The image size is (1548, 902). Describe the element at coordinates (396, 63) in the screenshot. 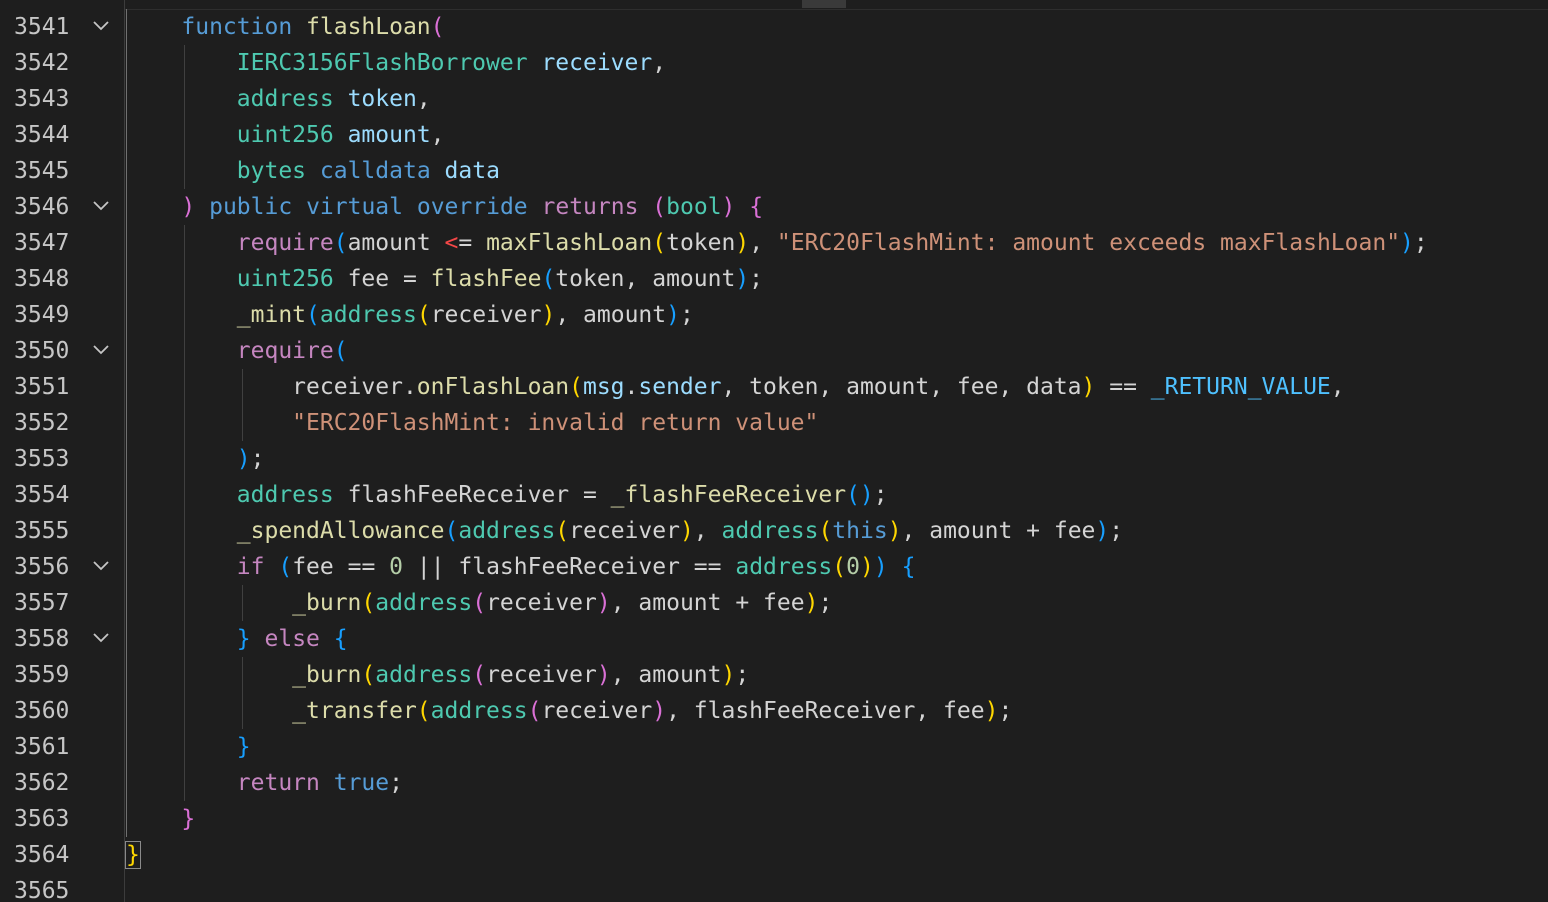

I see `code-text: IERC3156FlashBorrower receiver,` at that location.